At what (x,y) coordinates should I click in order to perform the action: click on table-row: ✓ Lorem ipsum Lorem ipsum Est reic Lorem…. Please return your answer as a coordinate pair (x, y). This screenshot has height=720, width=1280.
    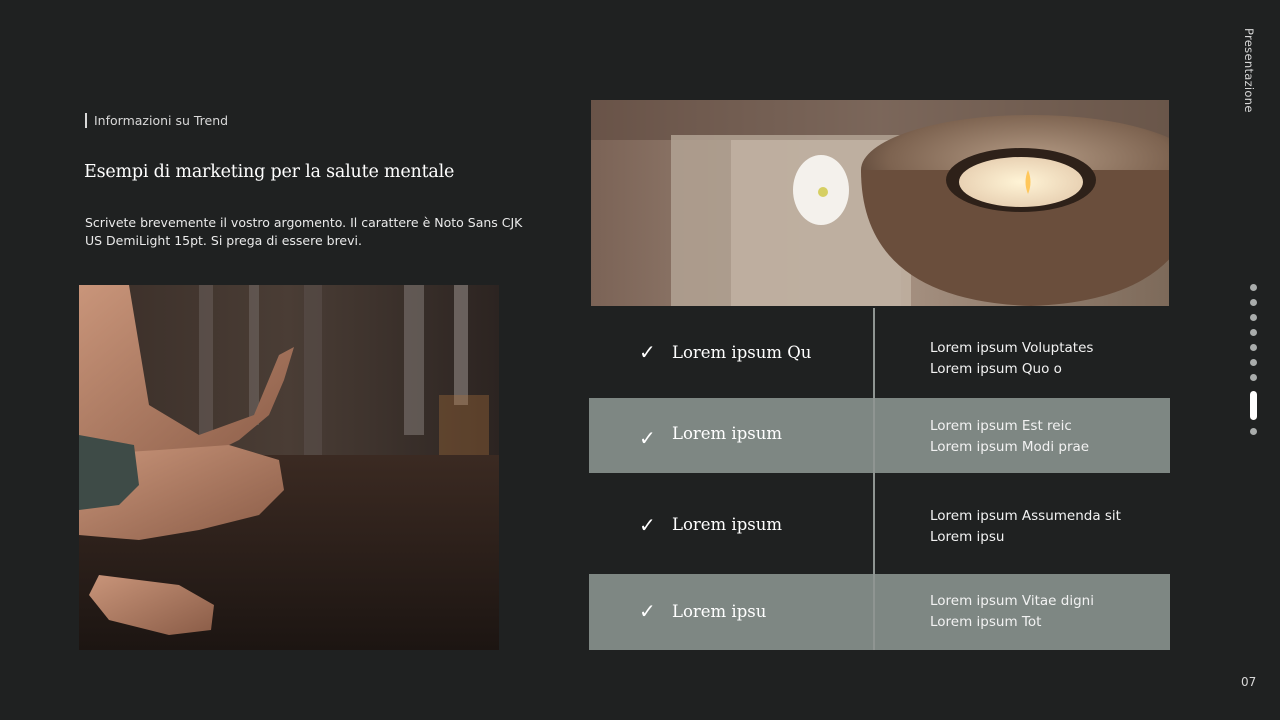
    Looking at the image, I should click on (879, 435).